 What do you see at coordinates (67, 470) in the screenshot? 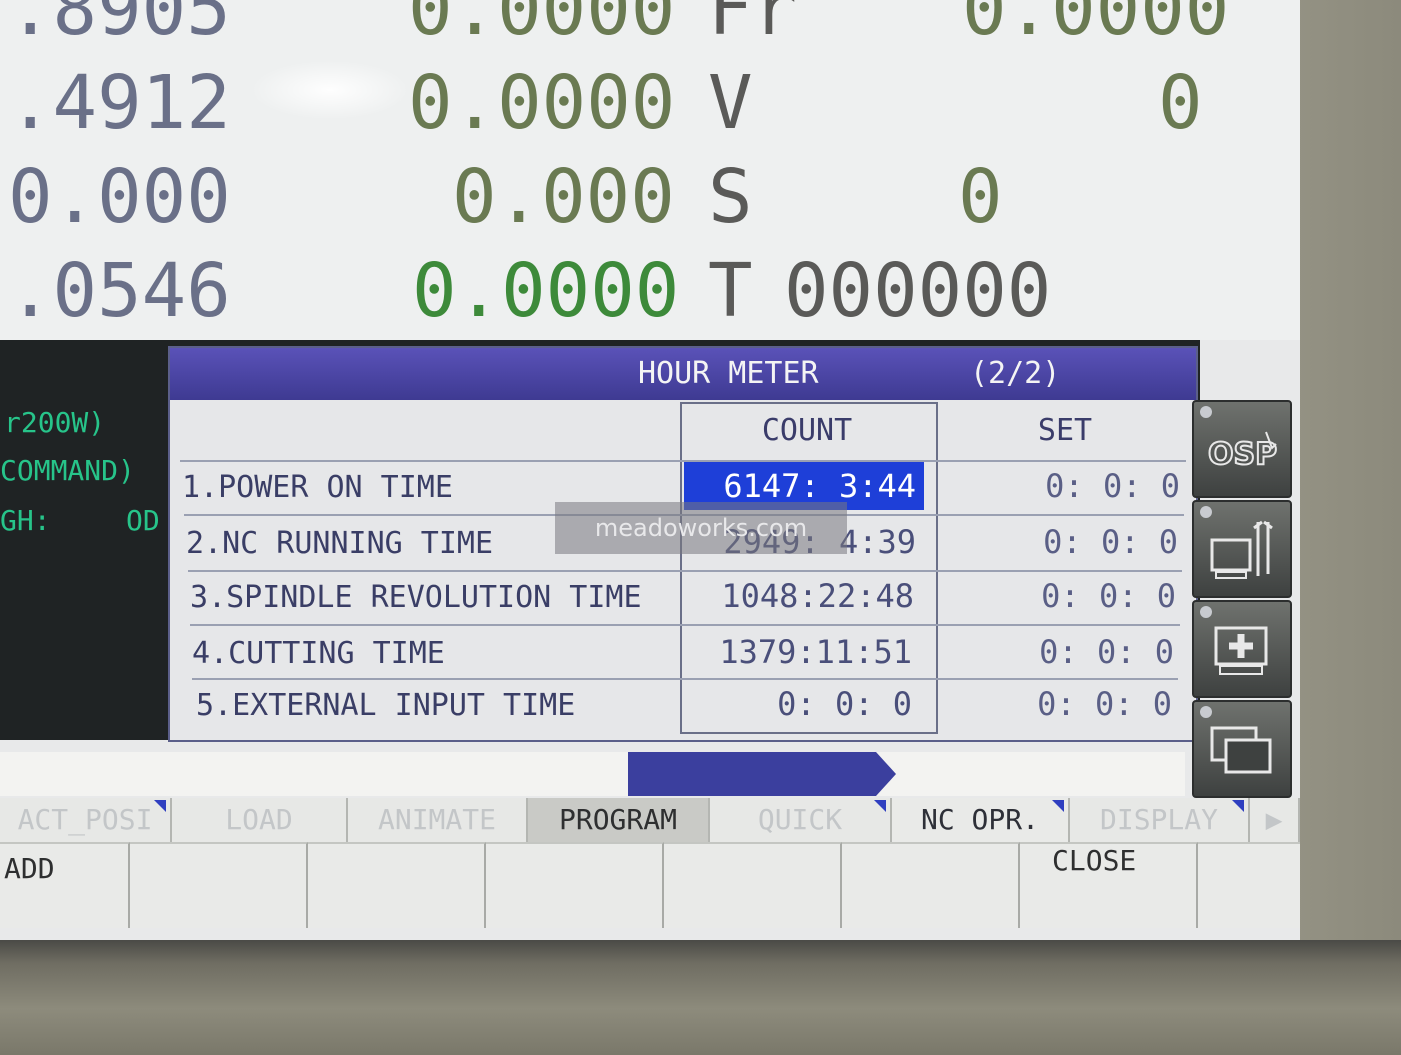
I see `status-line-2: COMMAND)` at bounding box center [67, 470].